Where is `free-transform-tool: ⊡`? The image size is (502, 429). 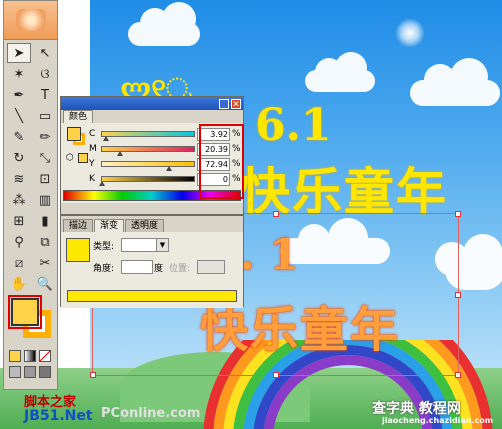
free-transform-tool: ⊡ is located at coordinates (45, 179).